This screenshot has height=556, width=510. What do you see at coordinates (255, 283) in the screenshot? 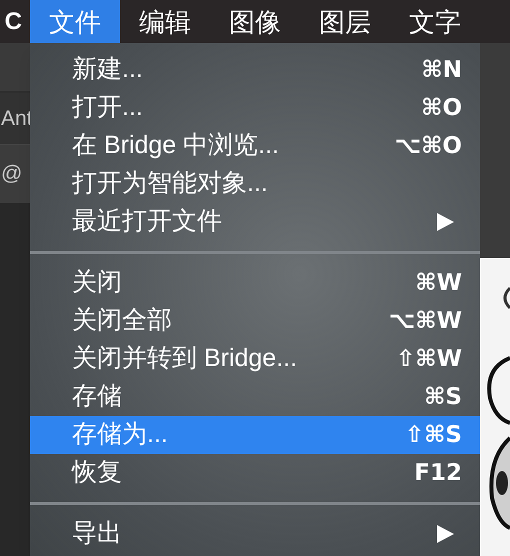
I see `menu-item: 关闭 ⌘W` at bounding box center [255, 283].